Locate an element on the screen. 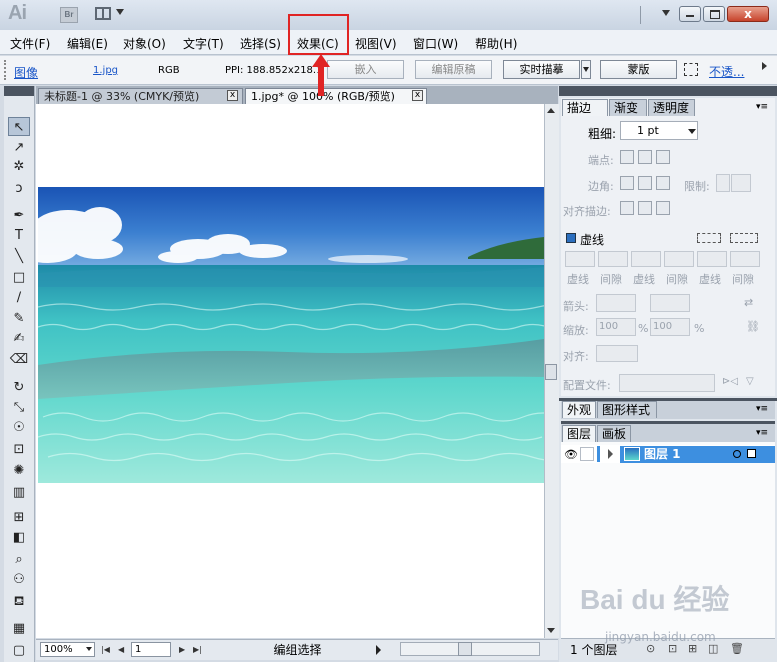 The image size is (777, 662). menu-file: 文件(F) is located at coordinates (30, 43).